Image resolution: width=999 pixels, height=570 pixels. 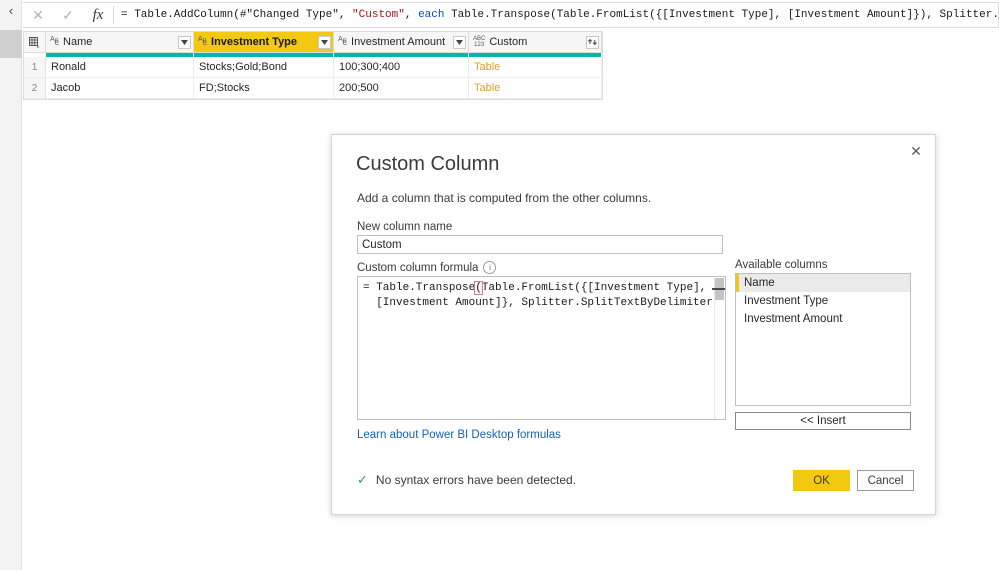 I want to click on formula-segment: Table.FromList({[Investment Type],, so click(x=594, y=288).